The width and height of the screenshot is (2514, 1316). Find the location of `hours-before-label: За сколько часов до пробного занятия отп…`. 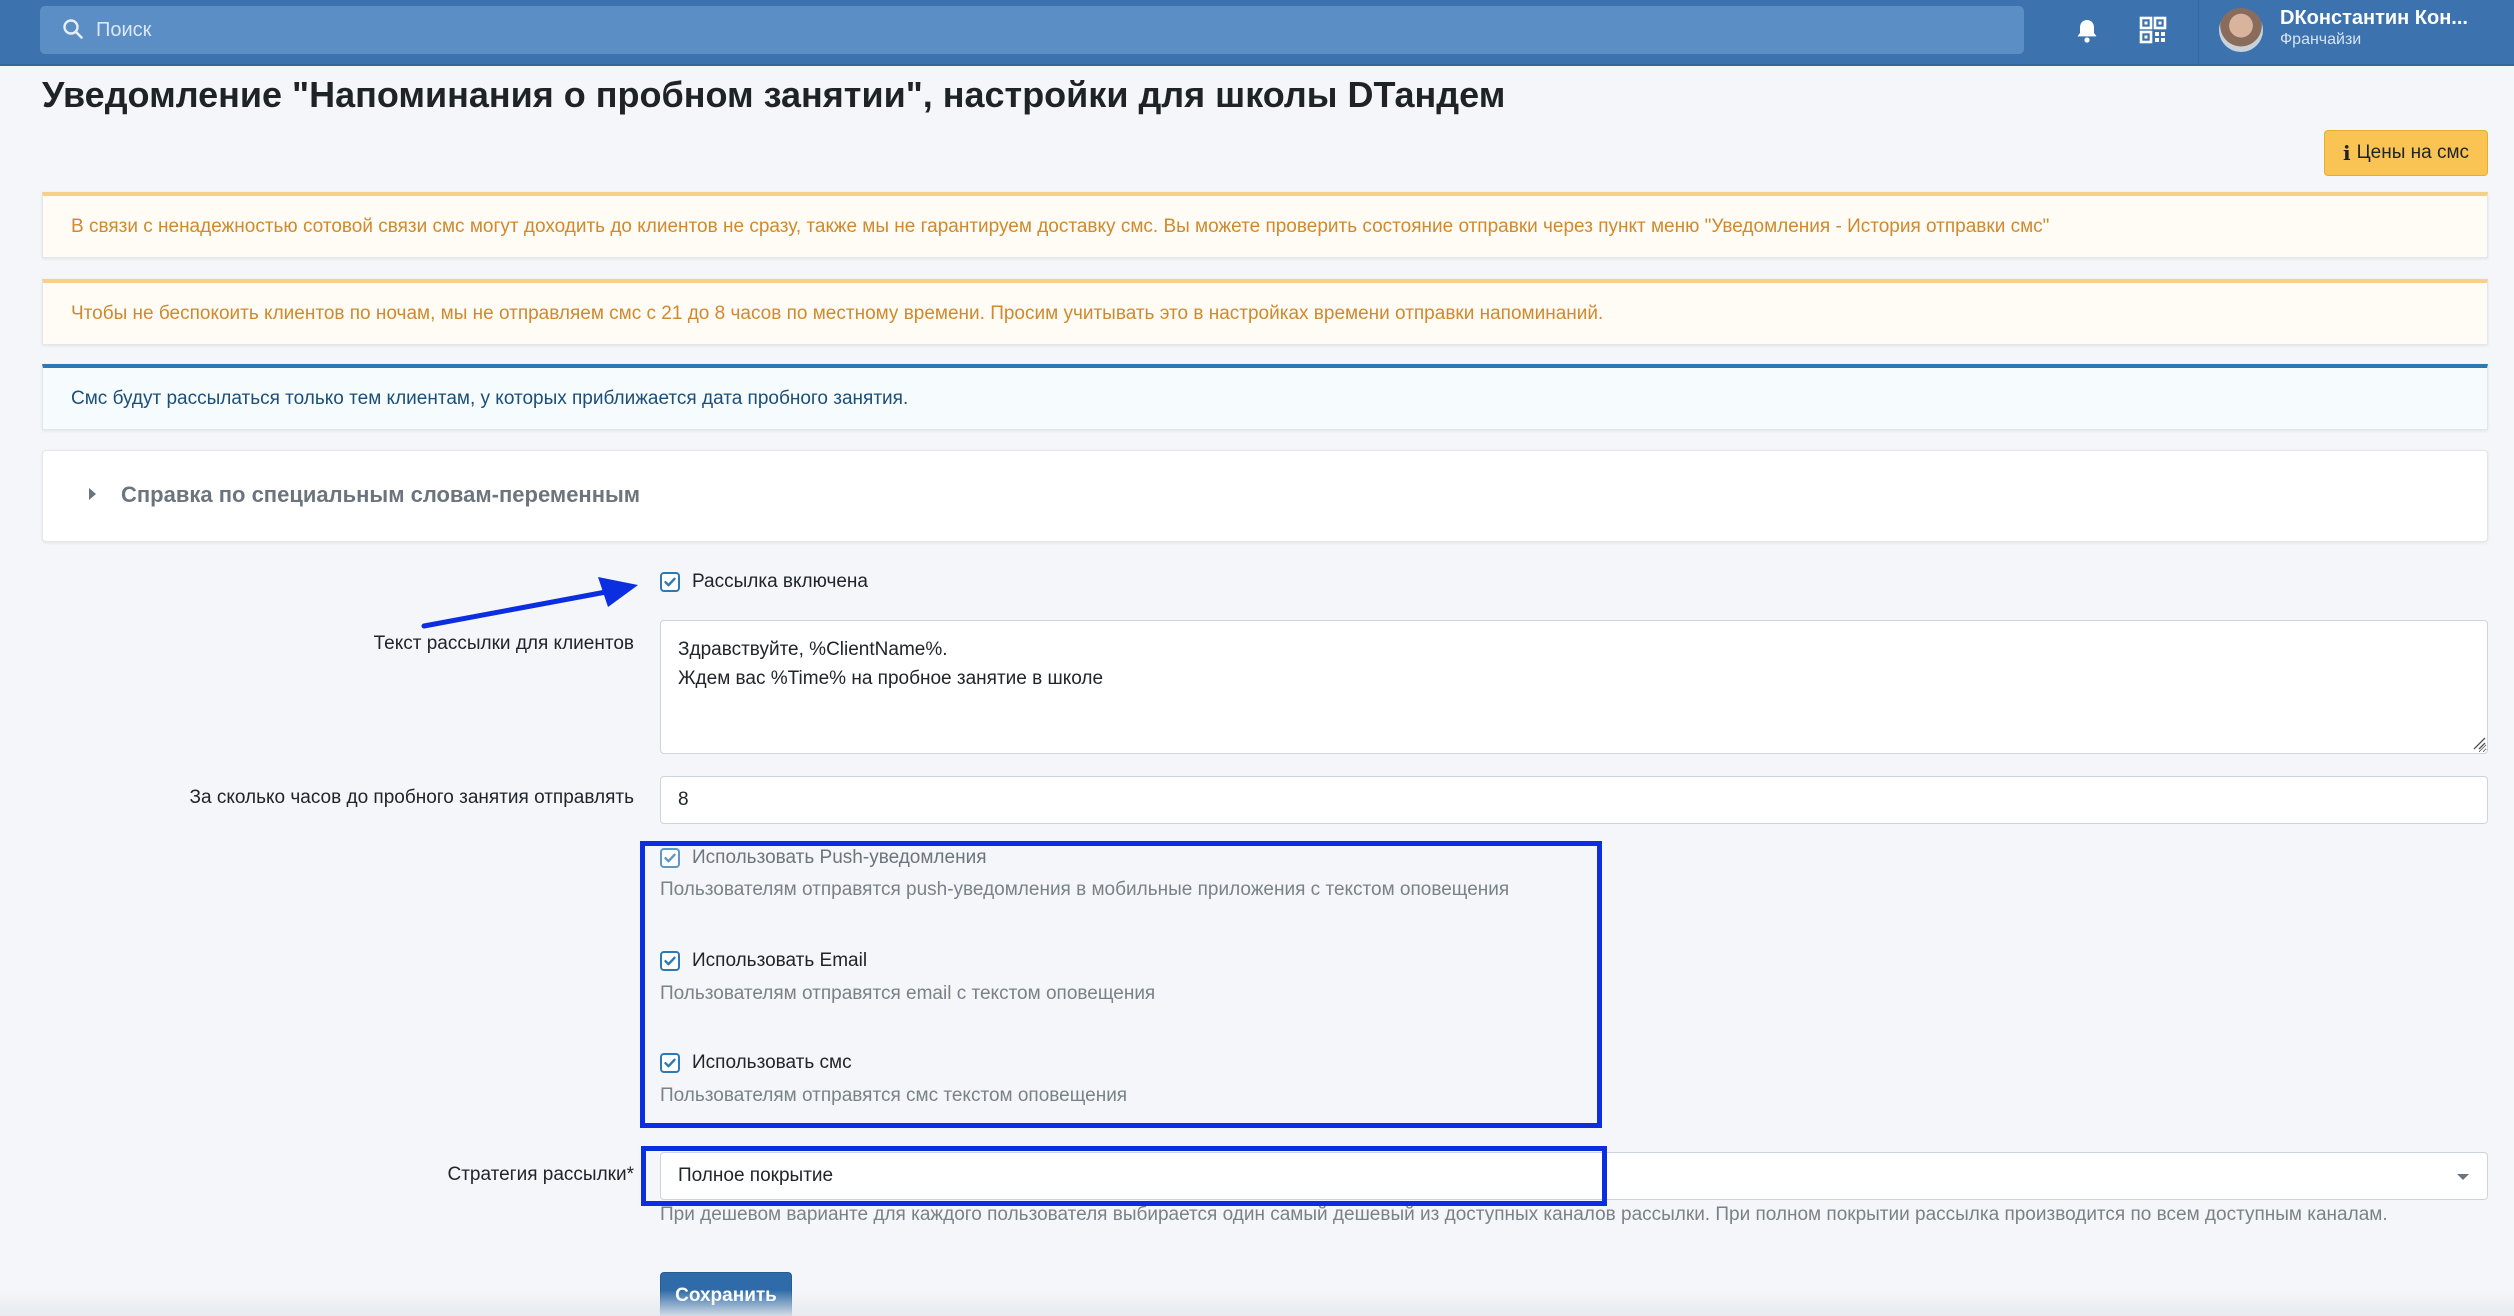

hours-before-label: За сколько часов до пробного занятия отп… is located at coordinates (411, 797).